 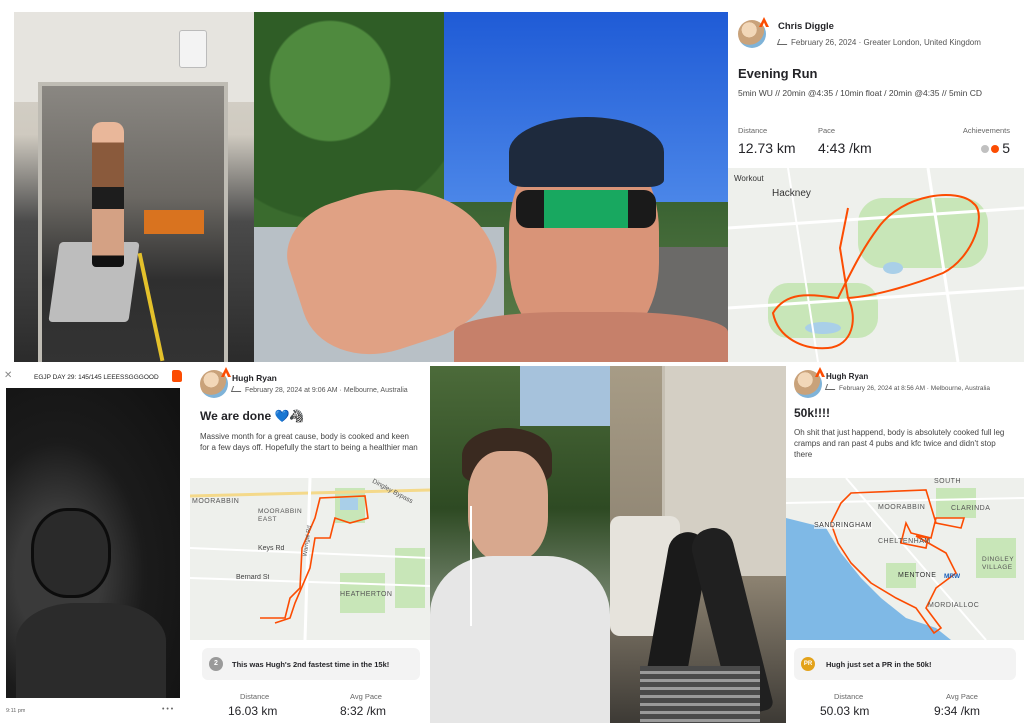 What do you see at coordinates (879, 664) in the screenshot?
I see `achievement-text: Hugh just set a PR in the 50k!` at bounding box center [879, 664].